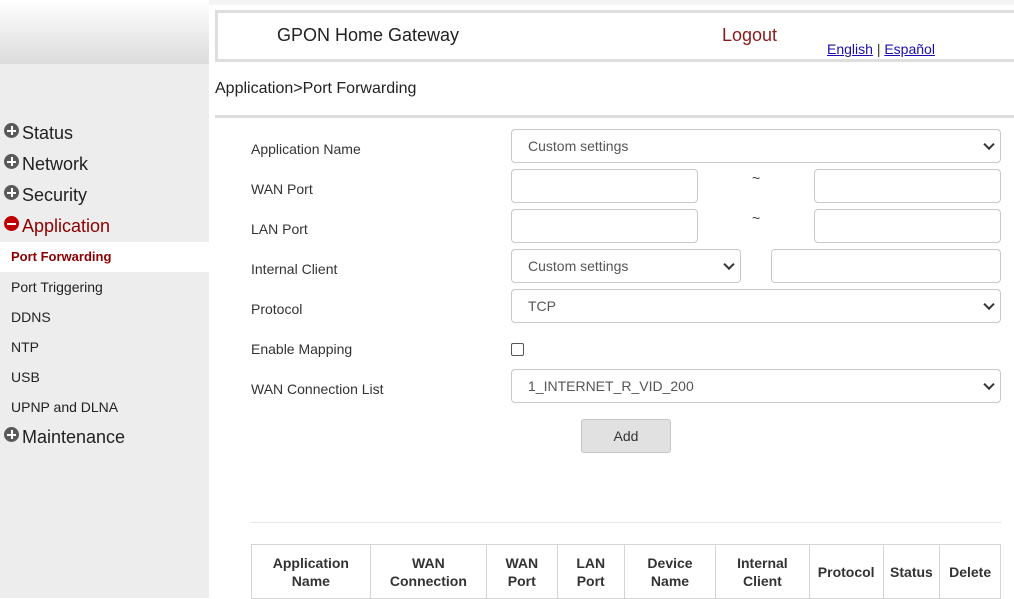 The width and height of the screenshot is (1014, 599). Describe the element at coordinates (104, 347) in the screenshot. I see `submenu-item-ntp: NTP` at that location.